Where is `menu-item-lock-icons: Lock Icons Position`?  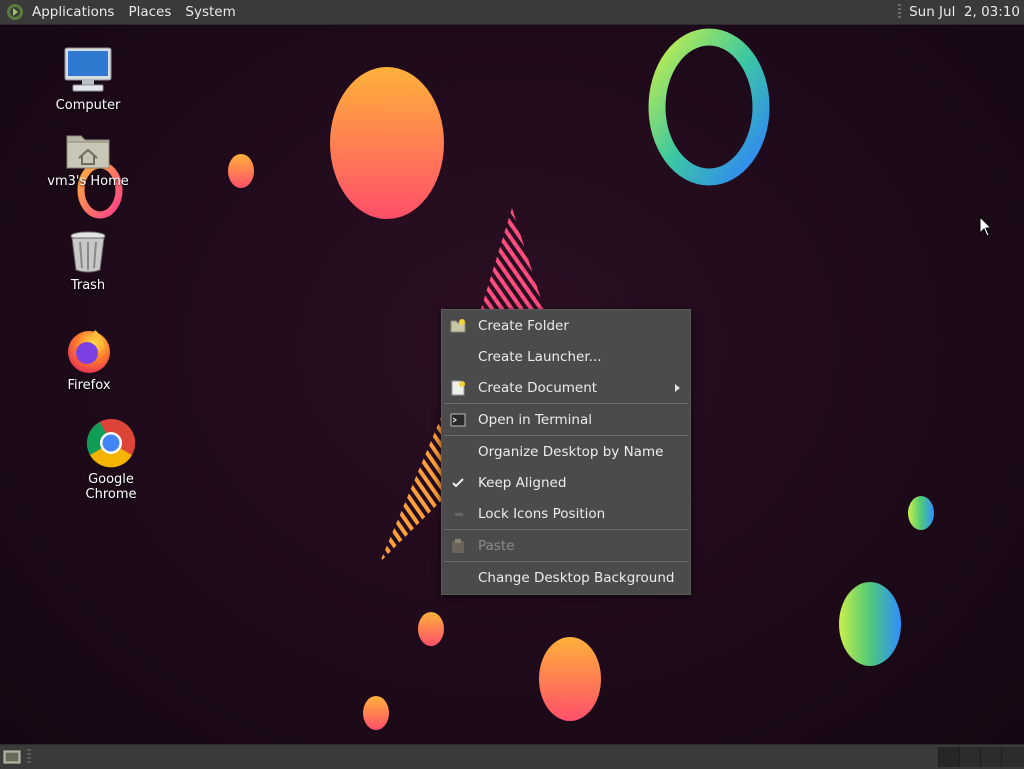
menu-item-lock-icons: Lock Icons Position is located at coordinates (566, 514).